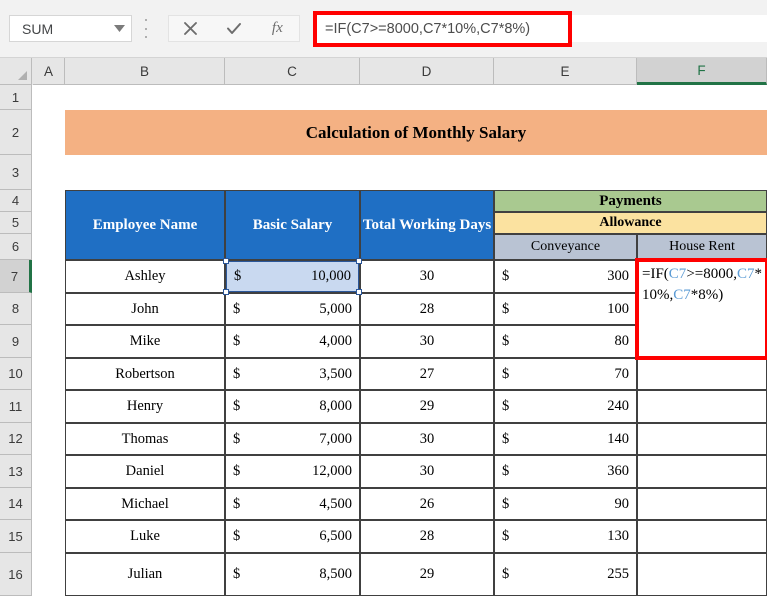  What do you see at coordinates (119, 28) in the screenshot?
I see `chevron-down-icon` at bounding box center [119, 28].